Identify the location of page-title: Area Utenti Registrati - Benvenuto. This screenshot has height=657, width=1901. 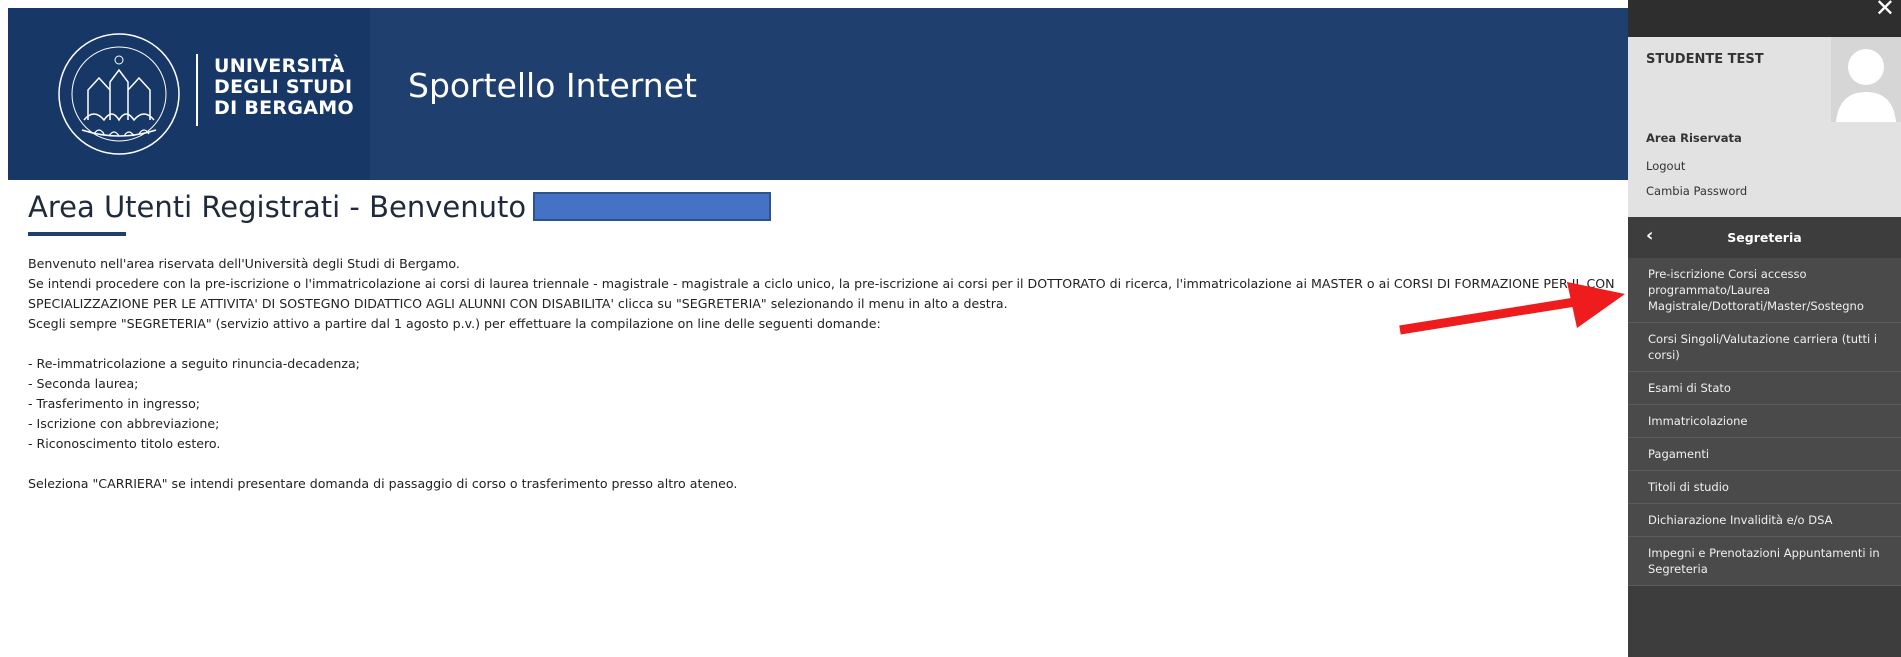
(277, 207).